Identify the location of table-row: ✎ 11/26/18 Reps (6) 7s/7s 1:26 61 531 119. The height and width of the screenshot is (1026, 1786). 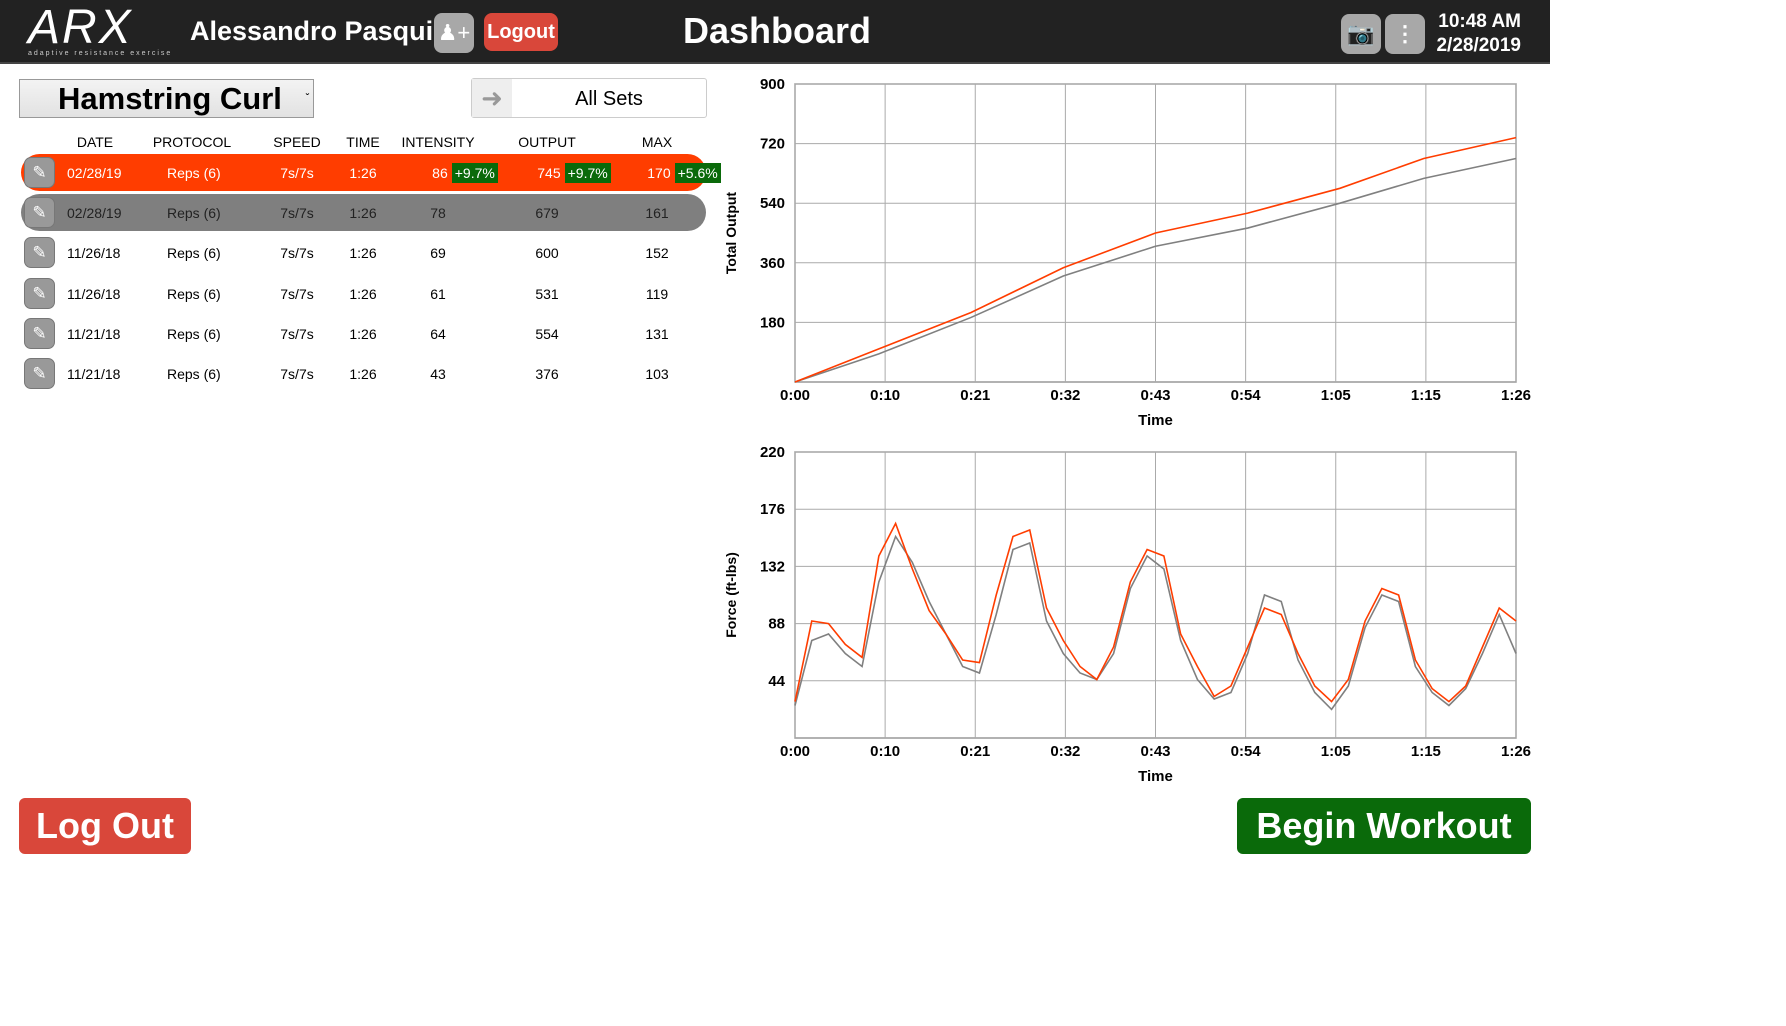
(363, 293).